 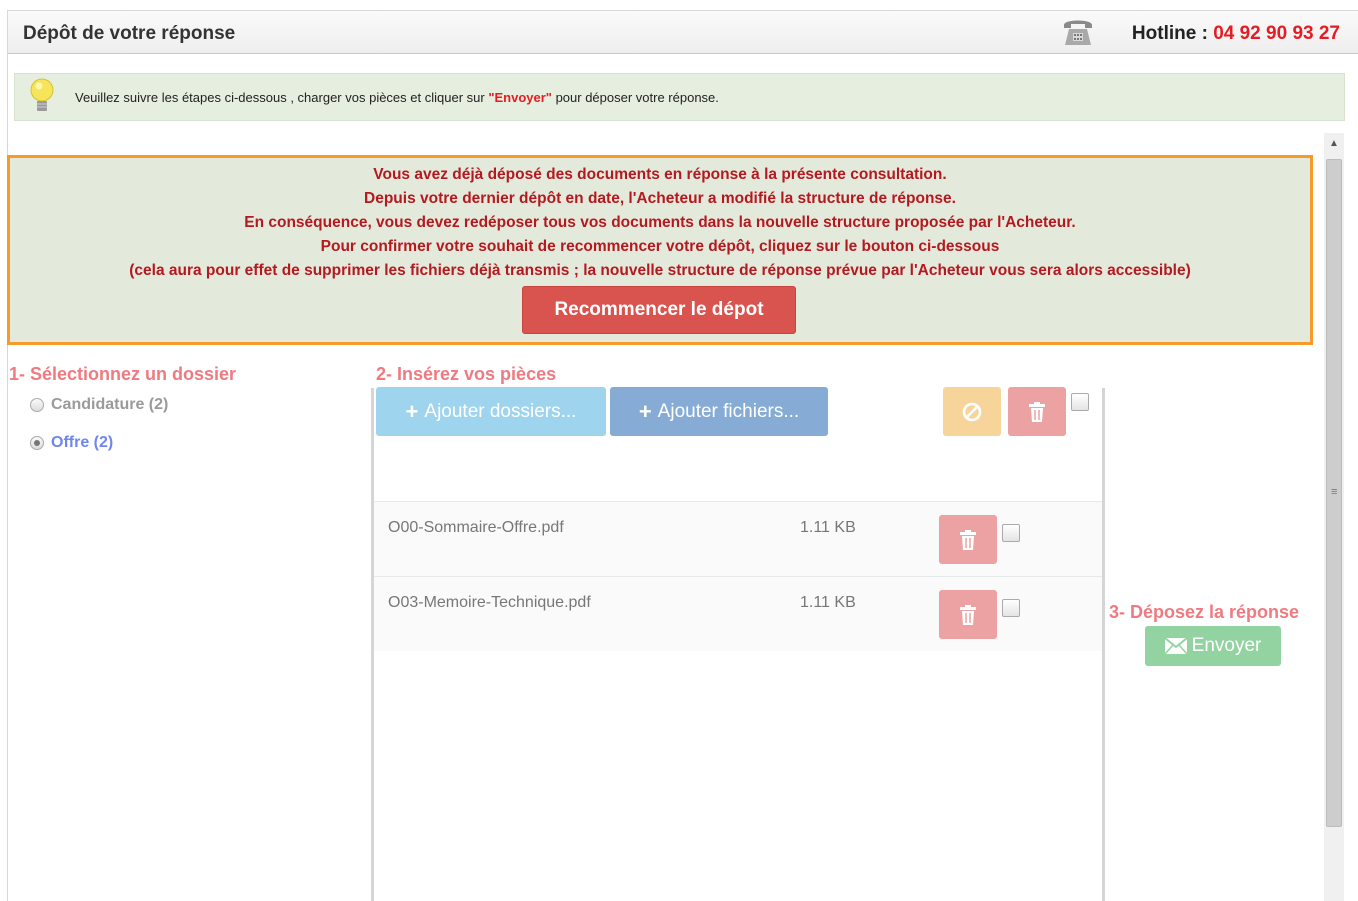 I want to click on delete-selected-button, so click(x=1037, y=411).